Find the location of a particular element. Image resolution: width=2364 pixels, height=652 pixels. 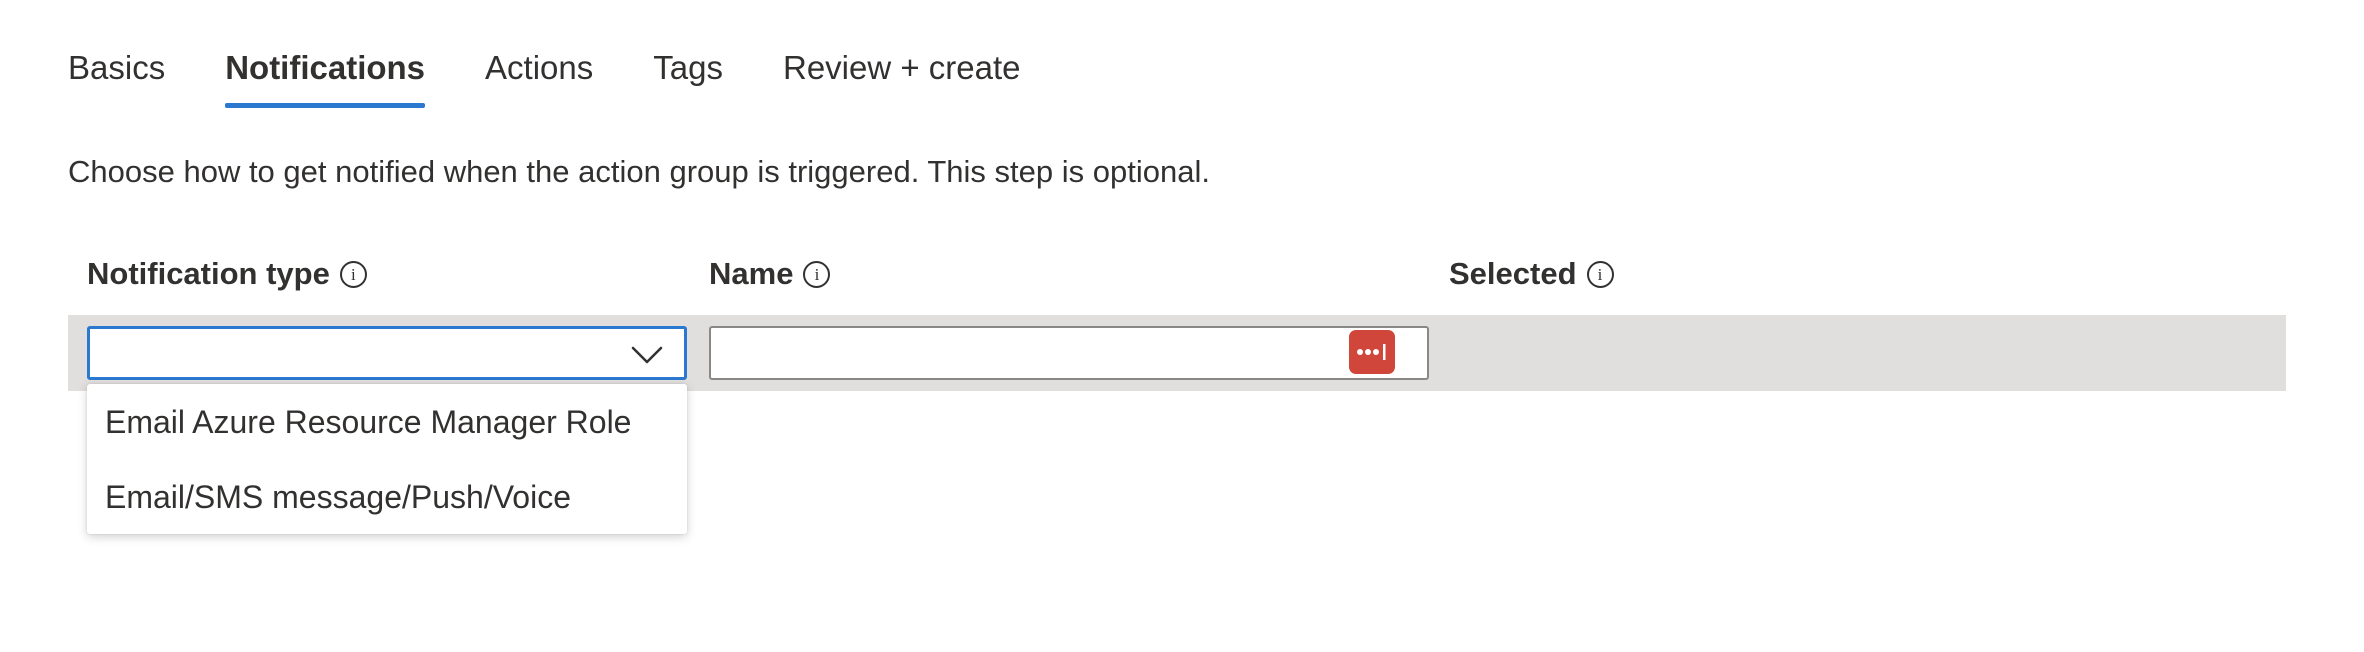

column-header-notification-type: Notification type i is located at coordinates (227, 274).